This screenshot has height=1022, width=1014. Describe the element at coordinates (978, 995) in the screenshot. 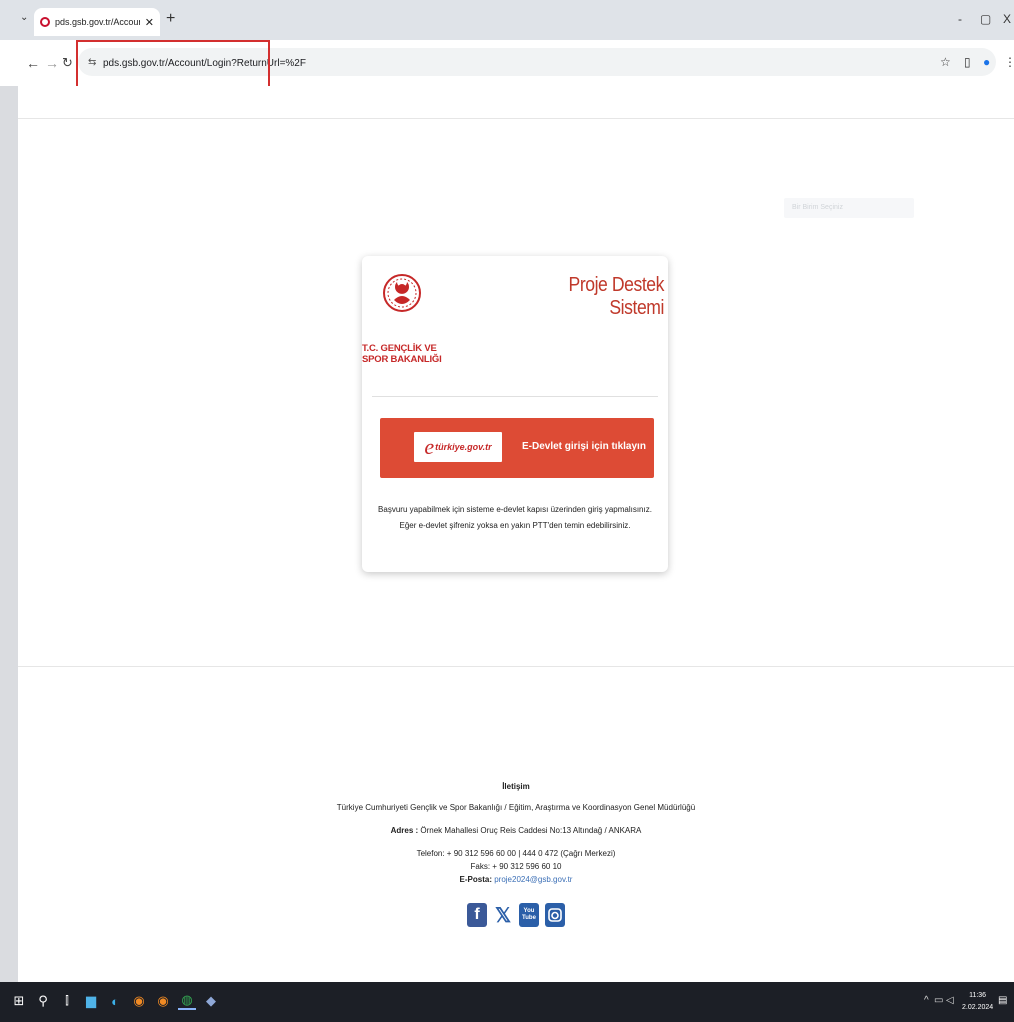

I see `clock-time: 11:36` at that location.